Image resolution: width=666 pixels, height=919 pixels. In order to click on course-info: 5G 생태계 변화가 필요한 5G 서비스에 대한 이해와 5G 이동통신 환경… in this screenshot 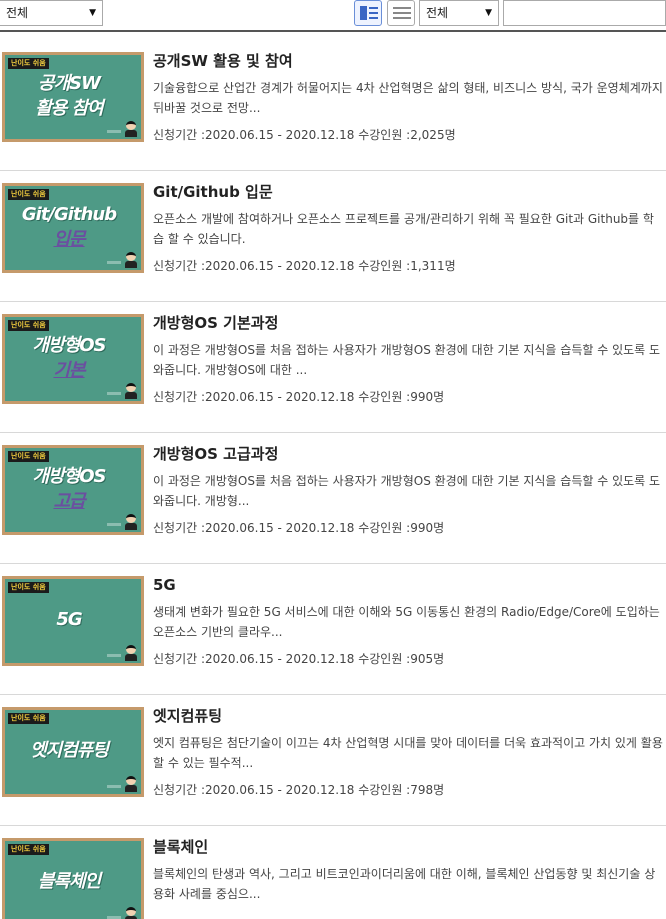, I will do `click(408, 621)`.